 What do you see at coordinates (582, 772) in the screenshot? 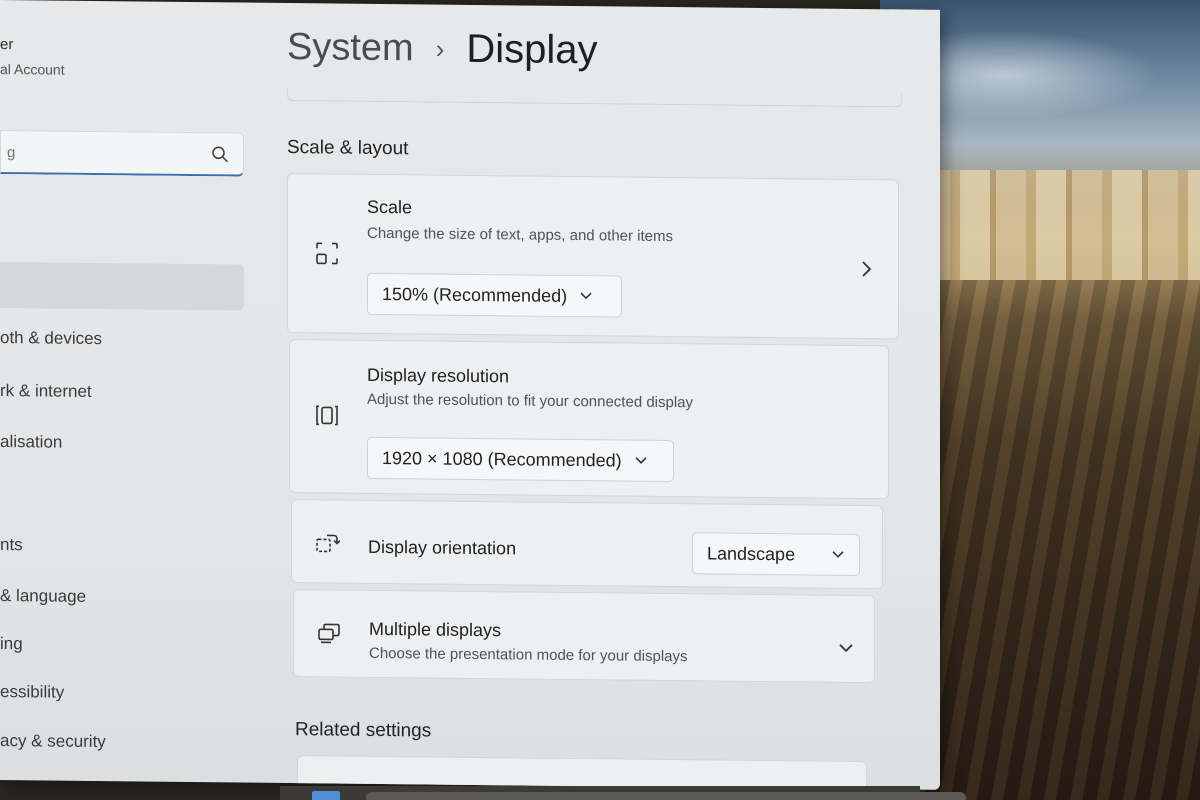
I see `related-settings-card` at bounding box center [582, 772].